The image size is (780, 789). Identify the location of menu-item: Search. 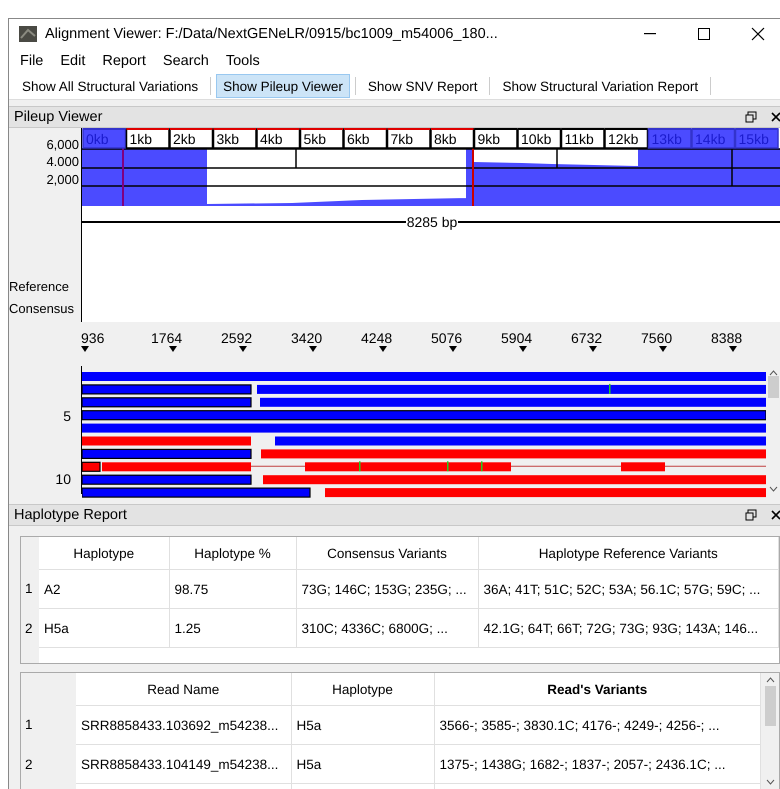
(185, 60).